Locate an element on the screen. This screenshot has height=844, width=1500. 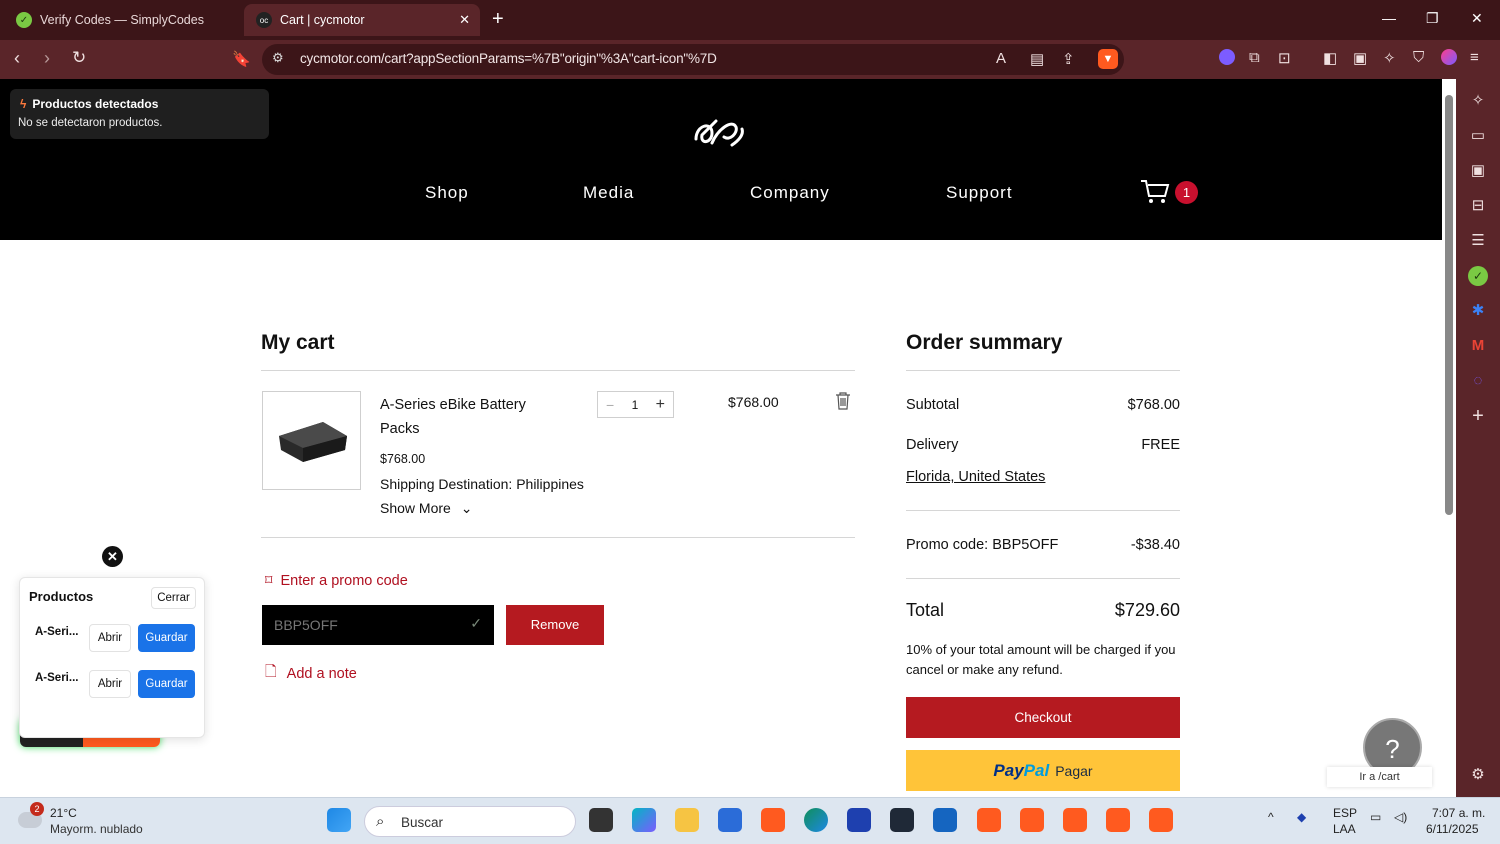
page-scrollbar is located at coordinates (1449, 438).